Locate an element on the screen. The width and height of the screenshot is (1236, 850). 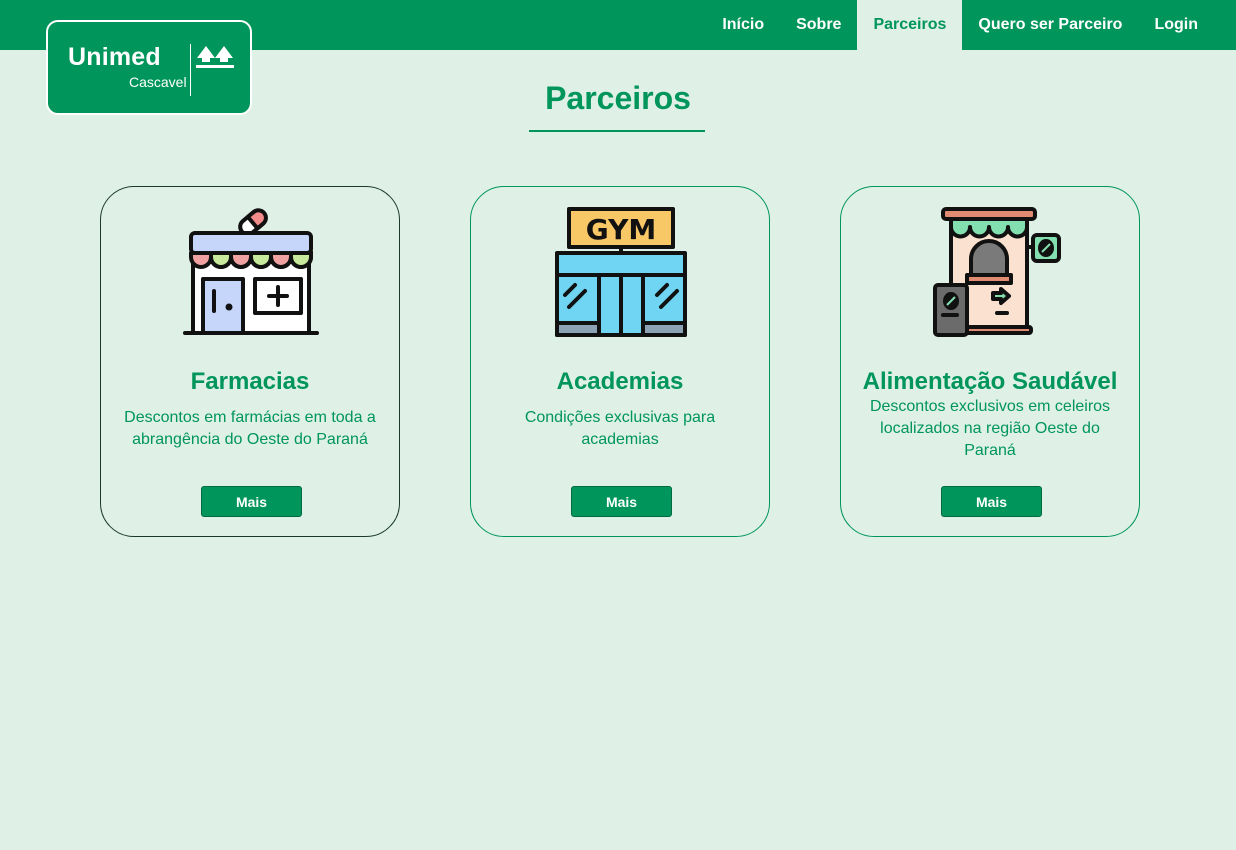
card-title: Academias is located at coordinates (620, 381).